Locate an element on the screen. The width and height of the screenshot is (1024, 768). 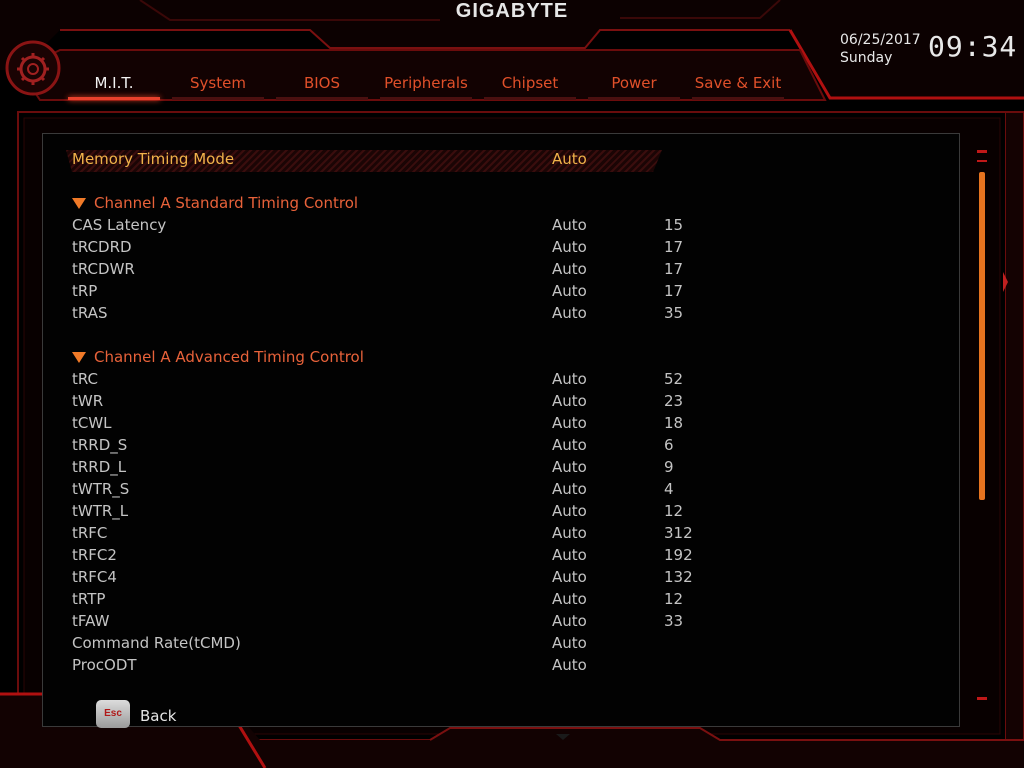
setting-label: CAS Latency is located at coordinates (119, 225).